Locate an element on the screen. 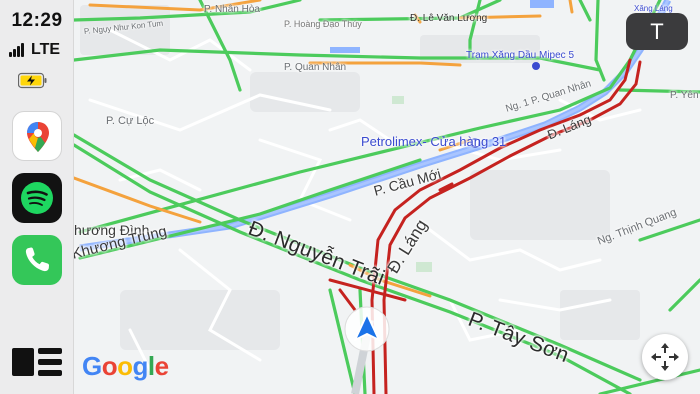 Image resolution: width=700 pixels, height=394 pixels. signal-status: LTE is located at coordinates (39, 49).